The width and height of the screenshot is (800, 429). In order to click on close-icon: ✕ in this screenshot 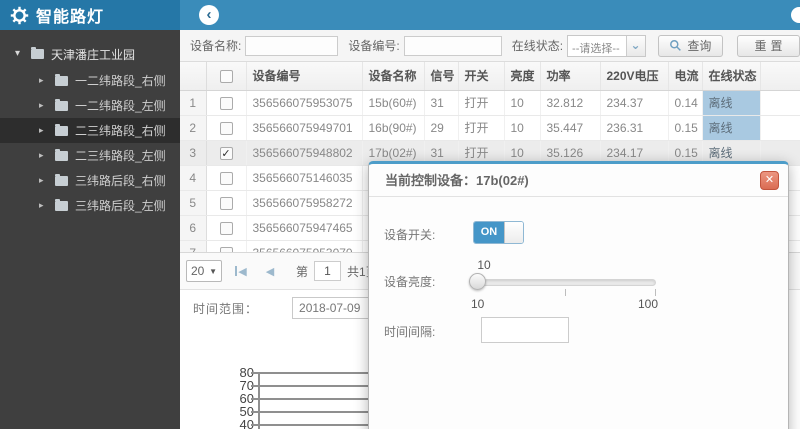, I will do `click(769, 180)`.